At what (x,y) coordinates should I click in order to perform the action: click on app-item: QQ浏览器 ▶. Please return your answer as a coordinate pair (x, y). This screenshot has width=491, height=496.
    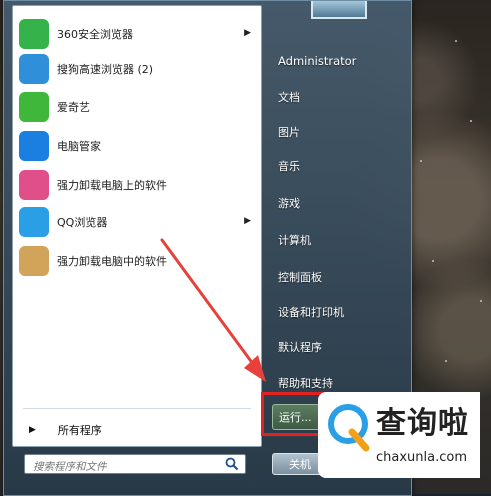
    Looking at the image, I should click on (137, 222).